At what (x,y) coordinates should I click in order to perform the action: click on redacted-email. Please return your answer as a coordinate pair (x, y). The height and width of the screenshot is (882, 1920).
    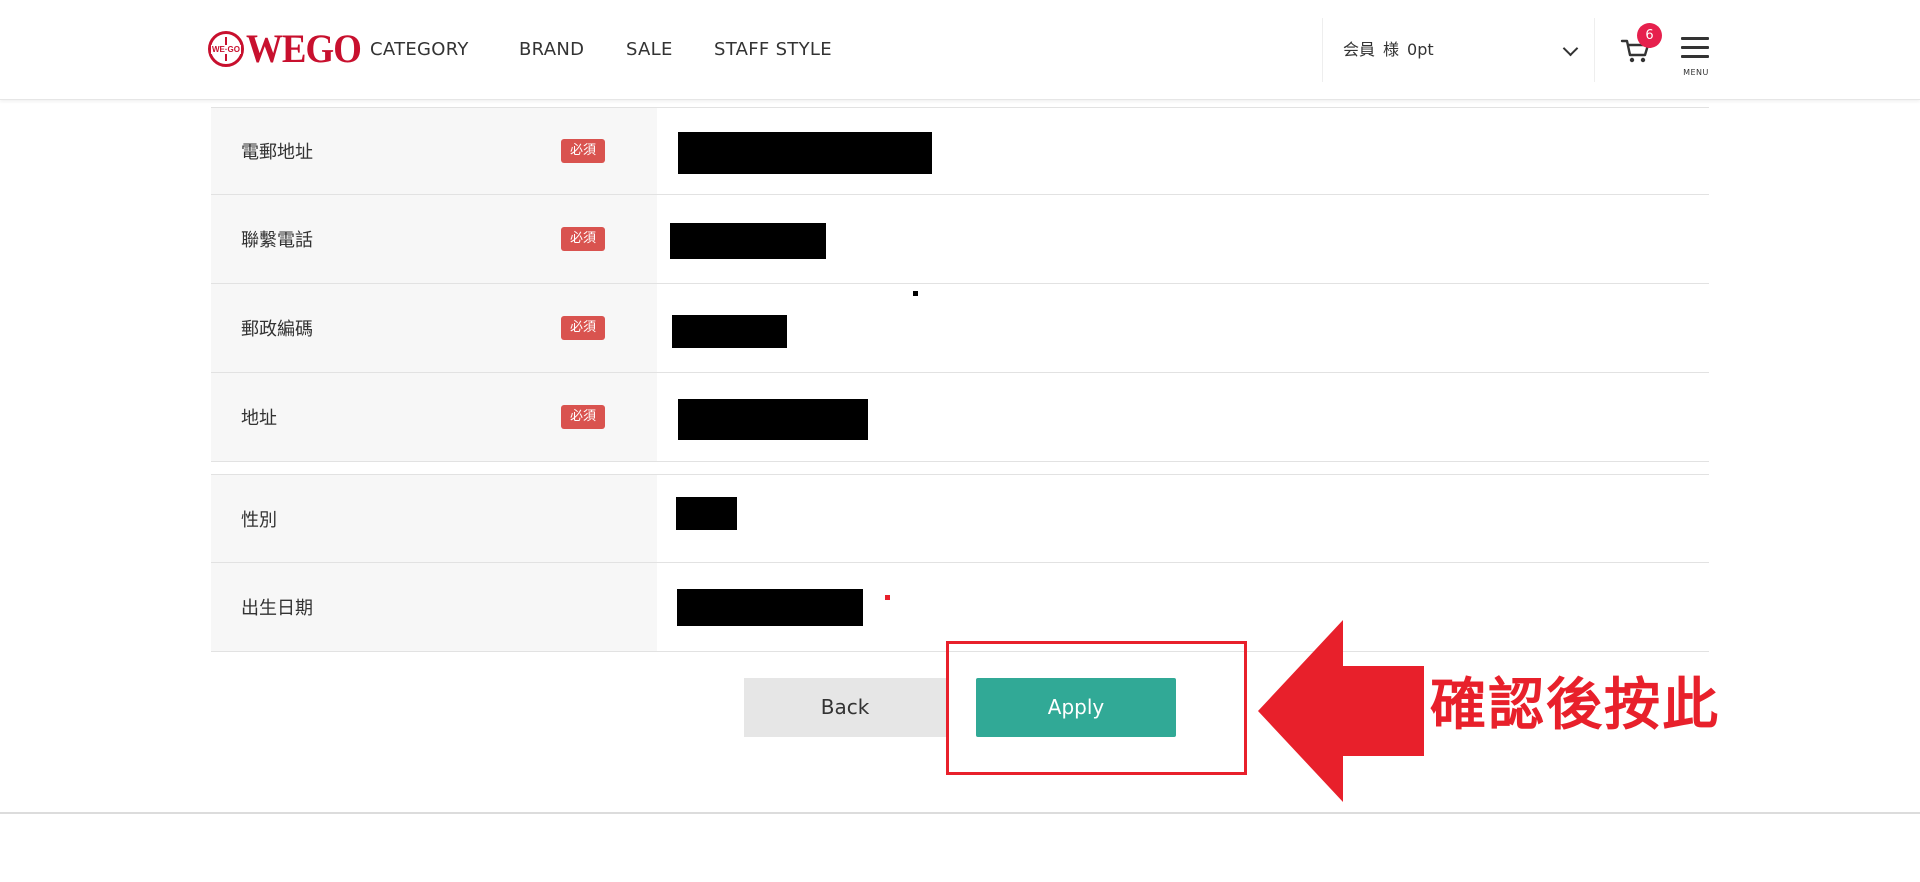
    Looking at the image, I should click on (805, 153).